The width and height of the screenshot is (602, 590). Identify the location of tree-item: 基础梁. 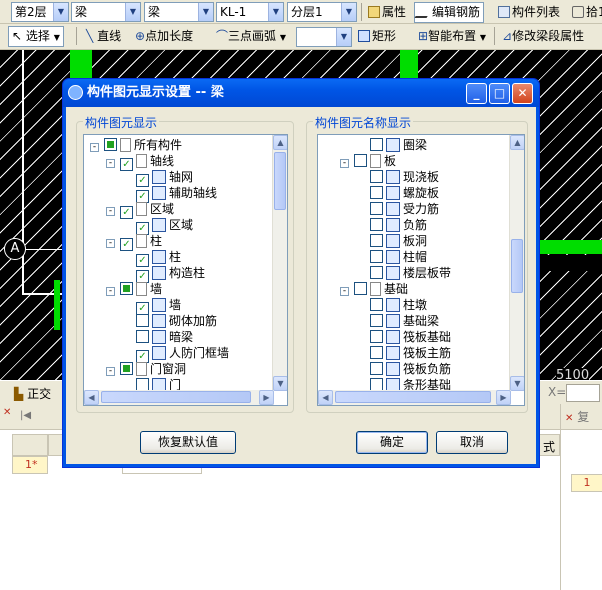
(404, 321).